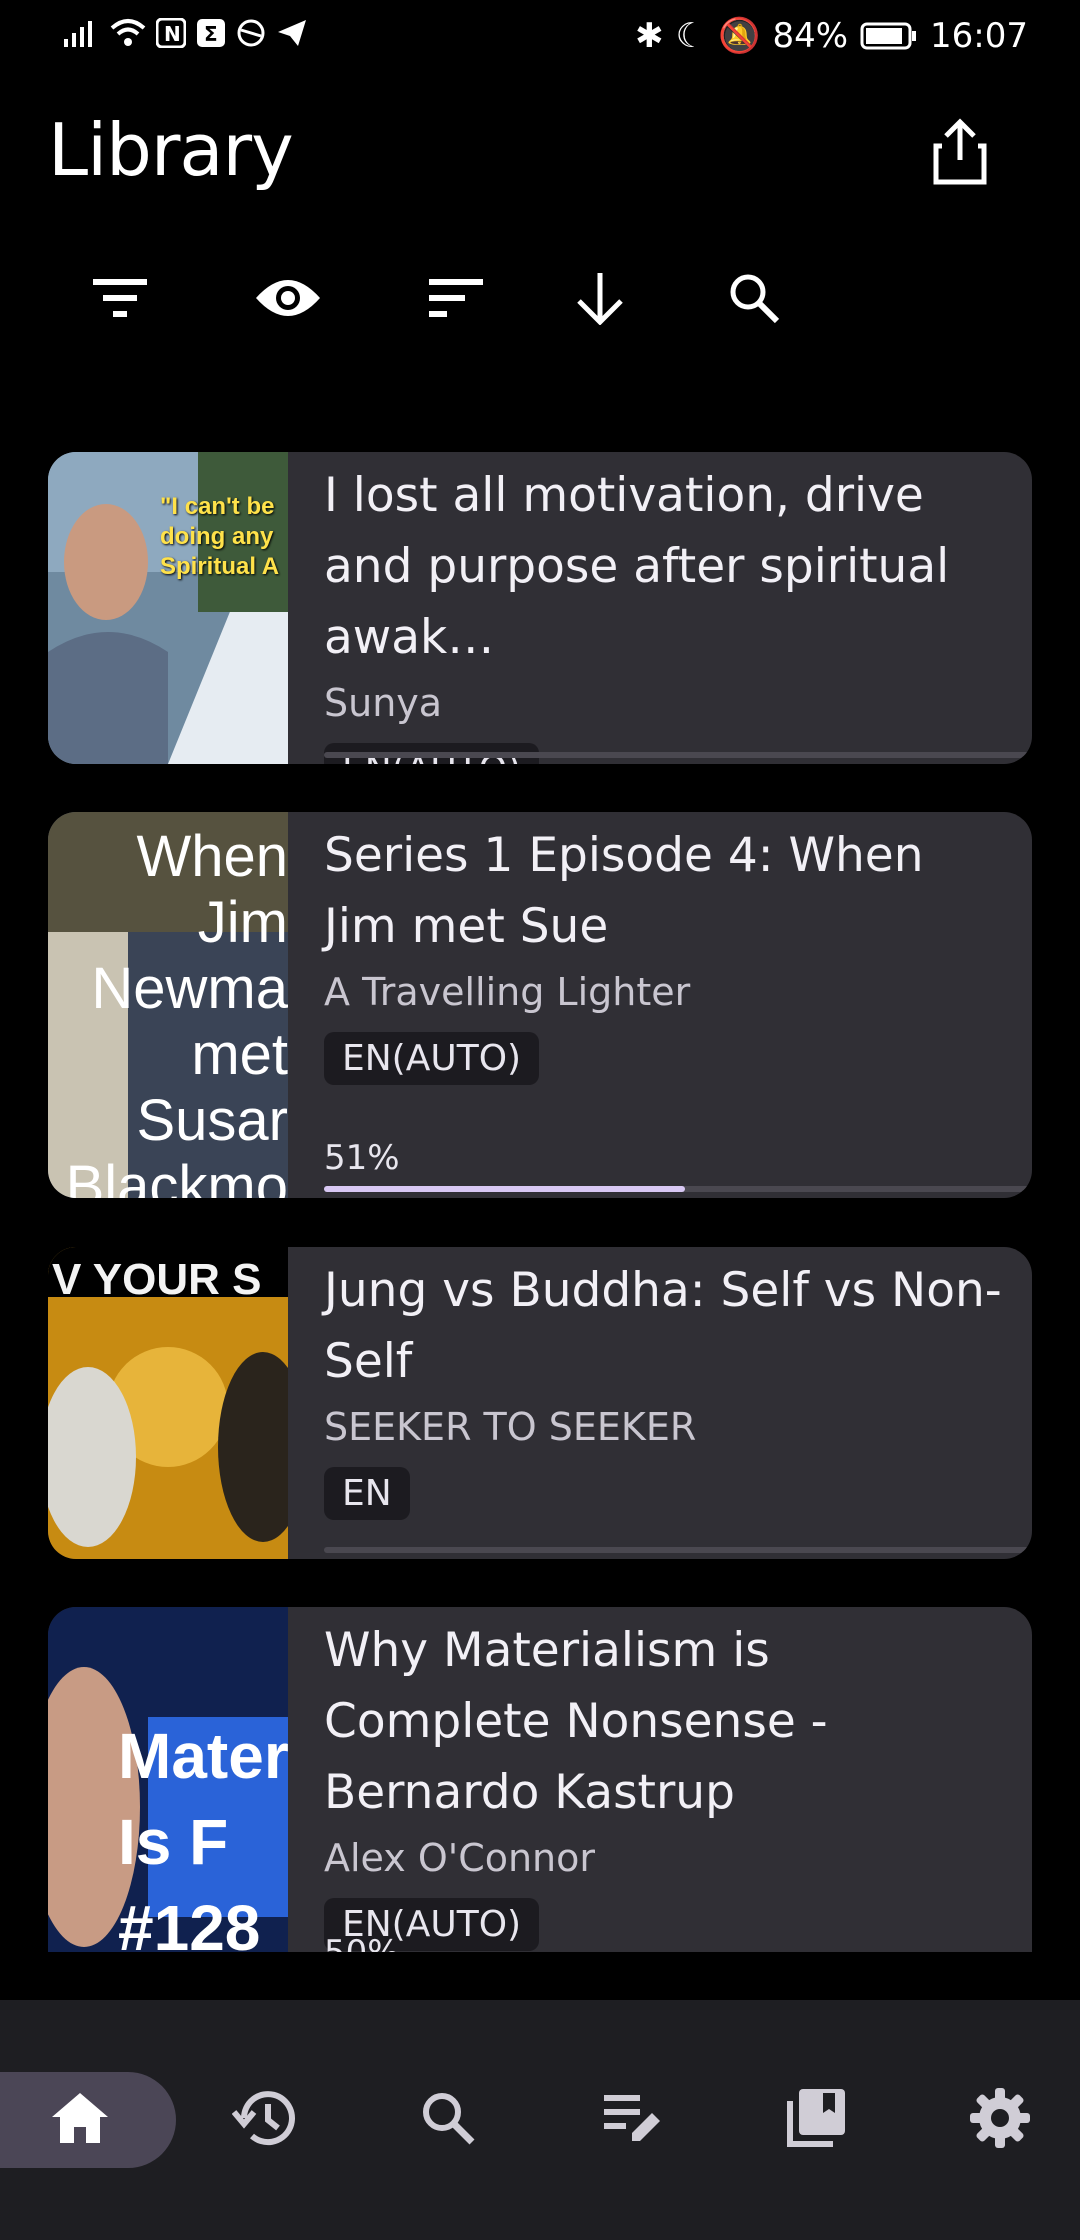 This screenshot has height=2240, width=1080. Describe the element at coordinates (624, 891) in the screenshot. I see `video-title: Series 1 Episode 4: When Jim met Sue` at that location.